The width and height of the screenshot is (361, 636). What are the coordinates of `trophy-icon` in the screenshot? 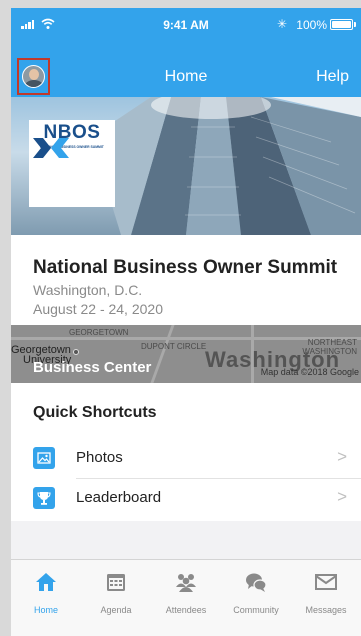 It's located at (44, 498).